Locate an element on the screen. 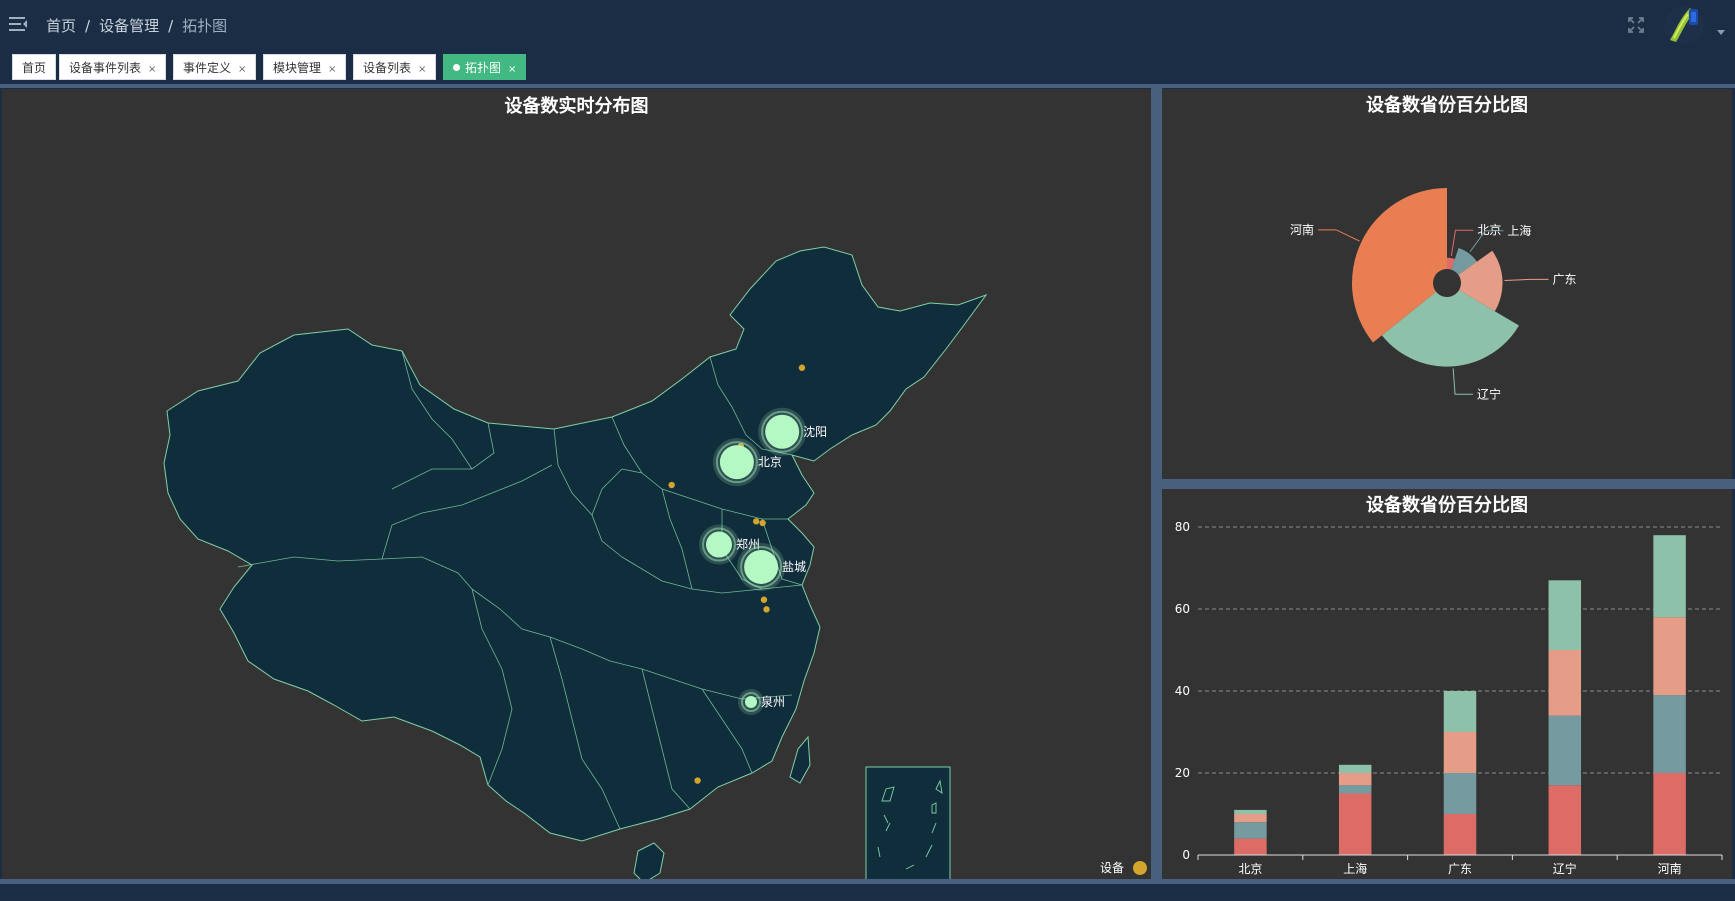  tag-label: 事件定义 is located at coordinates (207, 68).